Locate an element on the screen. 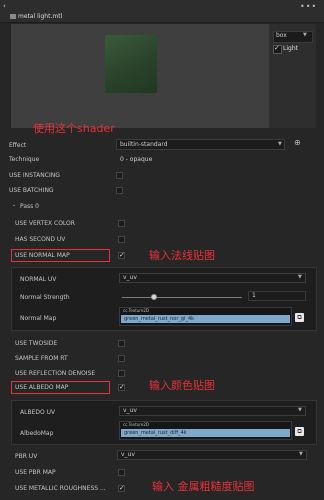 Image resolution: width=324 pixels, height=500 pixels. effect-label: Effect is located at coordinates (18, 145).